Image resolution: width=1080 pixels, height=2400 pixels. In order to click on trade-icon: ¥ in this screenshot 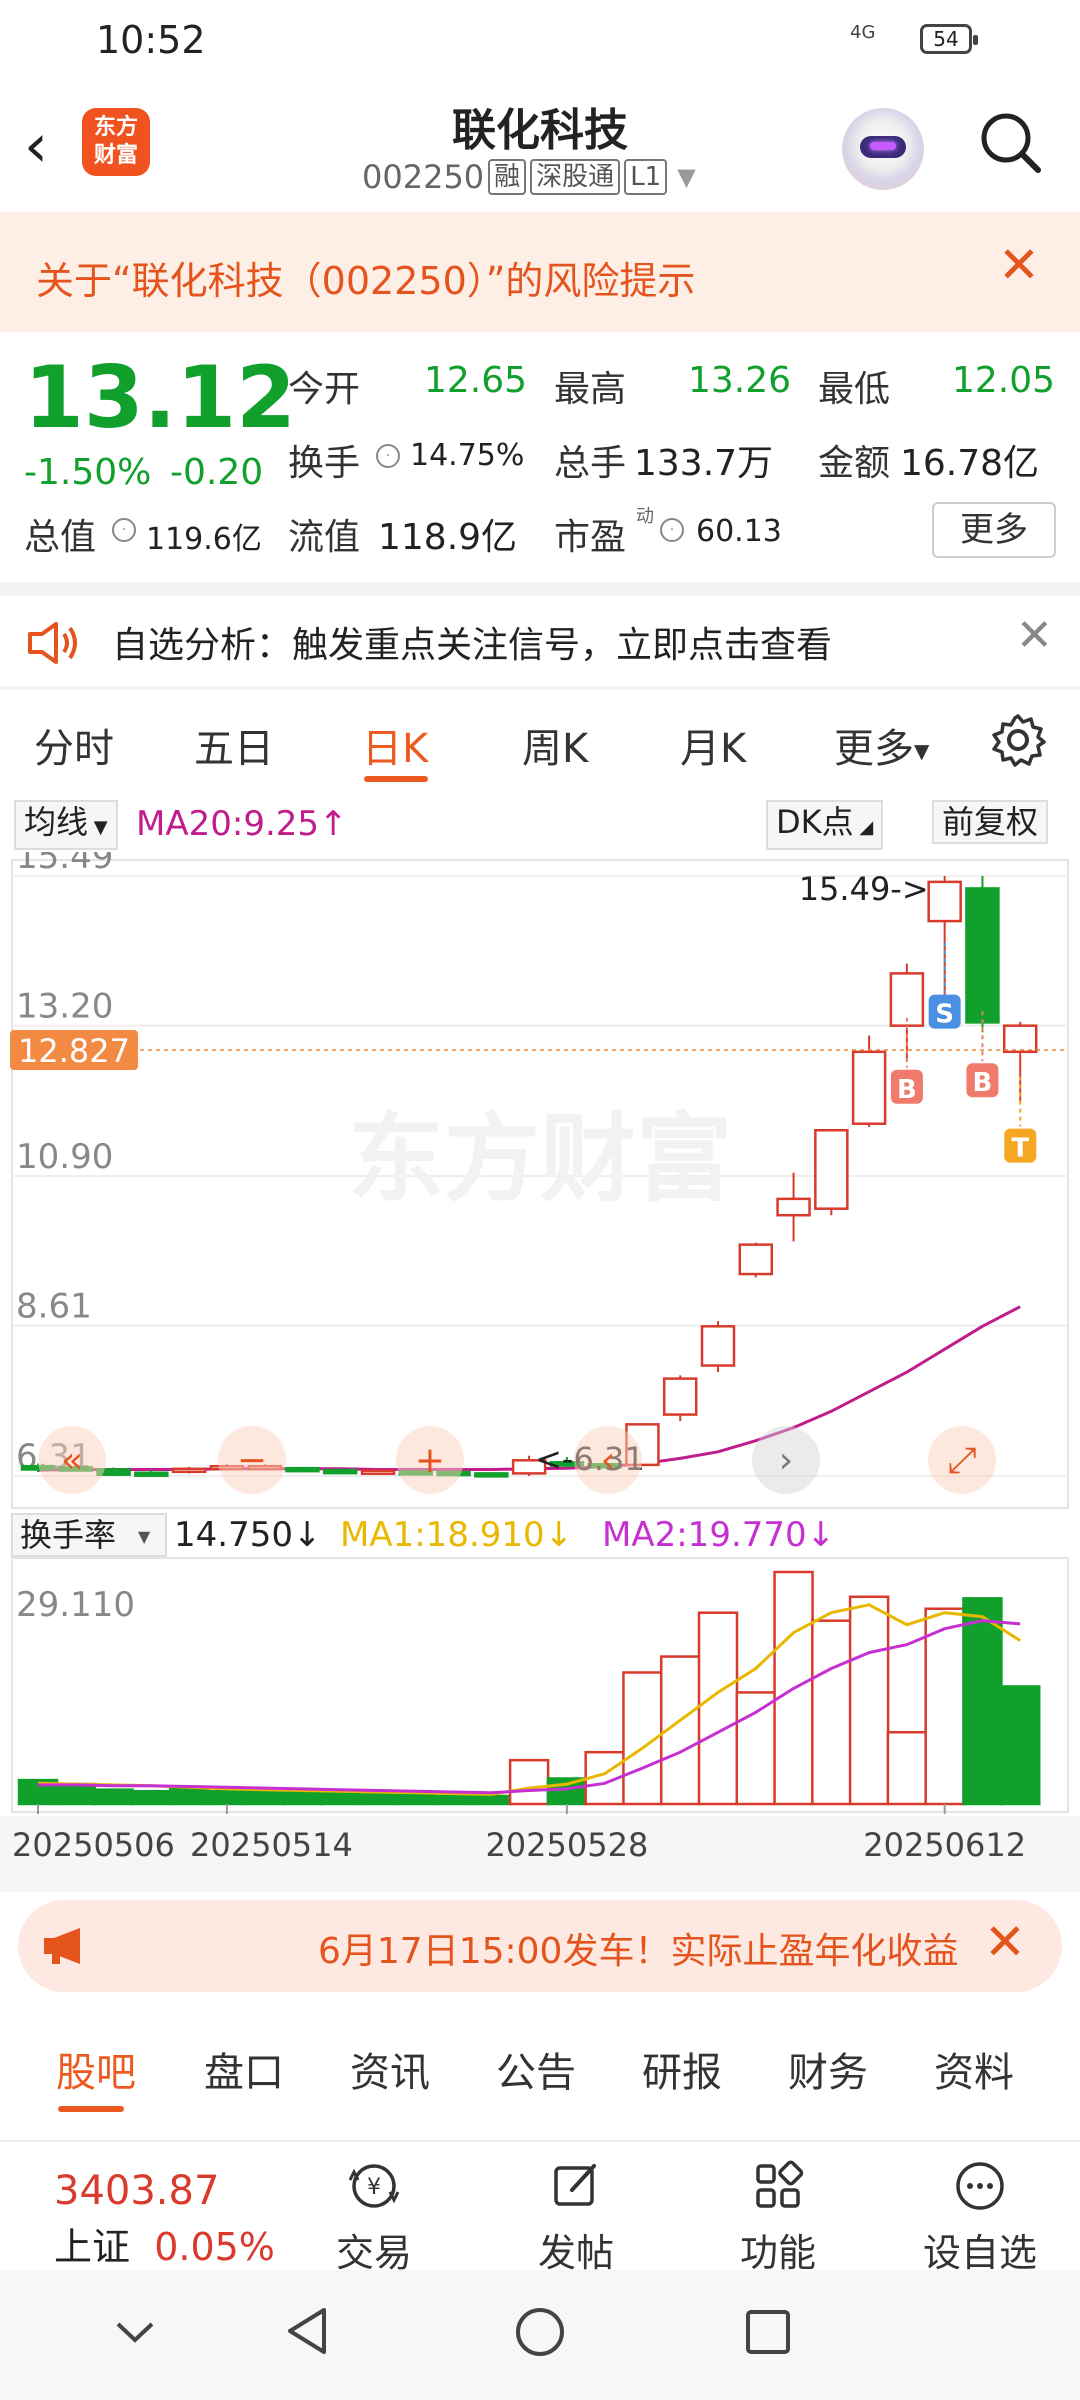, I will do `click(374, 2186)`.